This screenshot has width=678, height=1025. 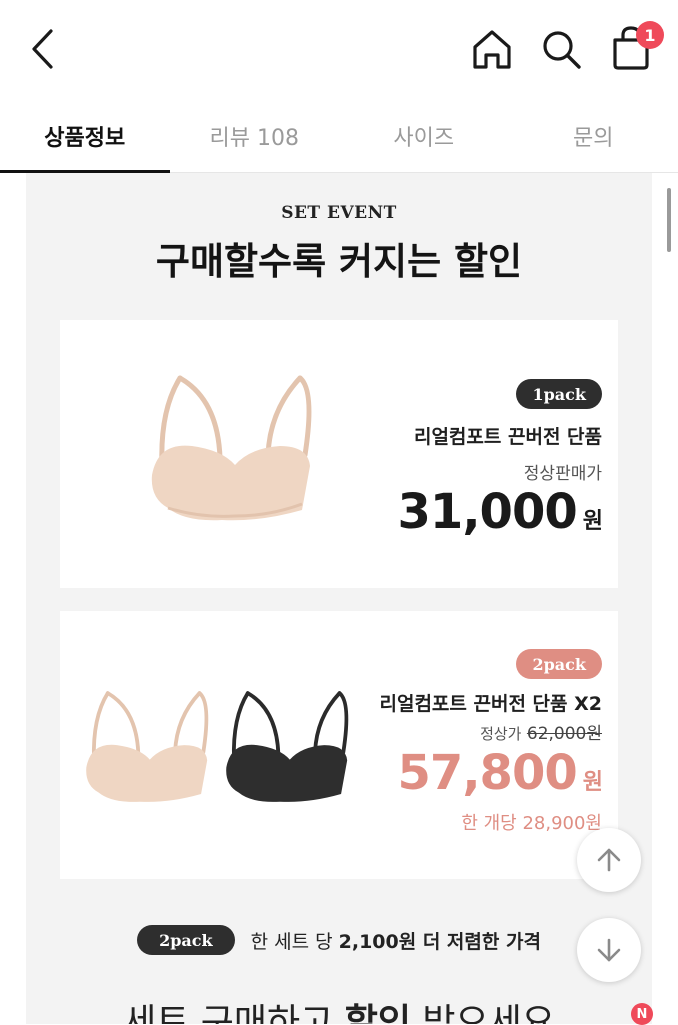 I want to click on sale-price-amount: 57,800, so click(x=487, y=773).